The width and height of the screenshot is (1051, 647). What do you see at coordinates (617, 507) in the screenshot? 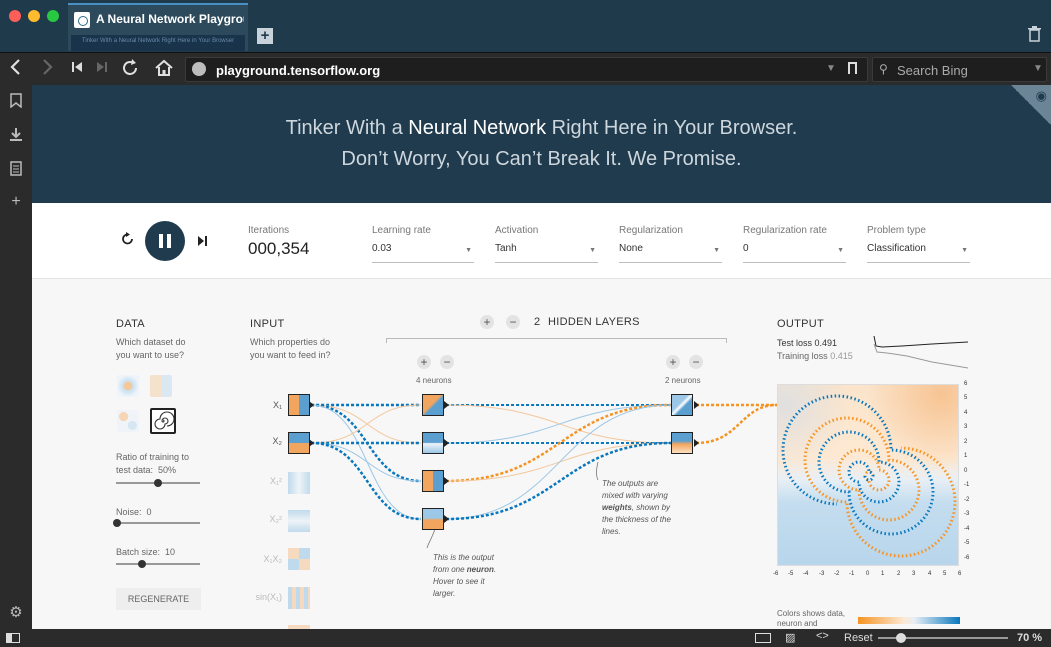
I see `weights-note-bold: weights` at bounding box center [617, 507].